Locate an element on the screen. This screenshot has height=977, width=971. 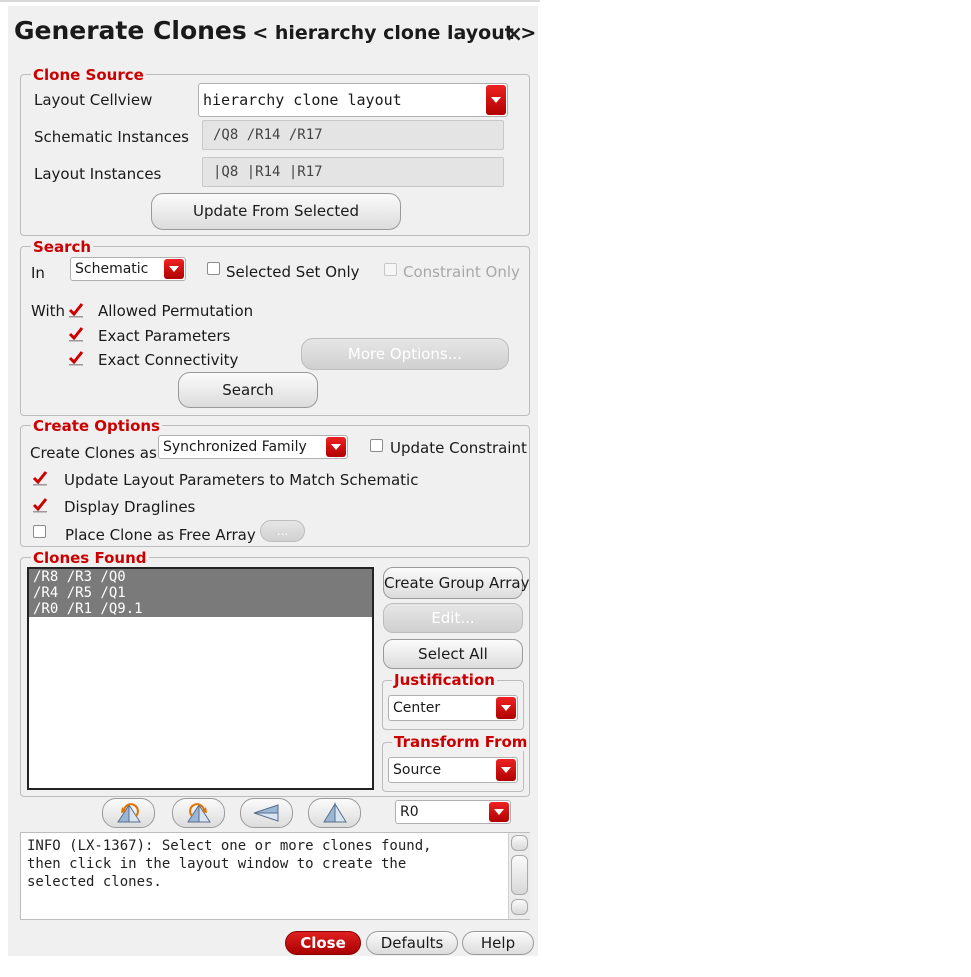
create-options-legend: Create Options is located at coordinates (96, 426).